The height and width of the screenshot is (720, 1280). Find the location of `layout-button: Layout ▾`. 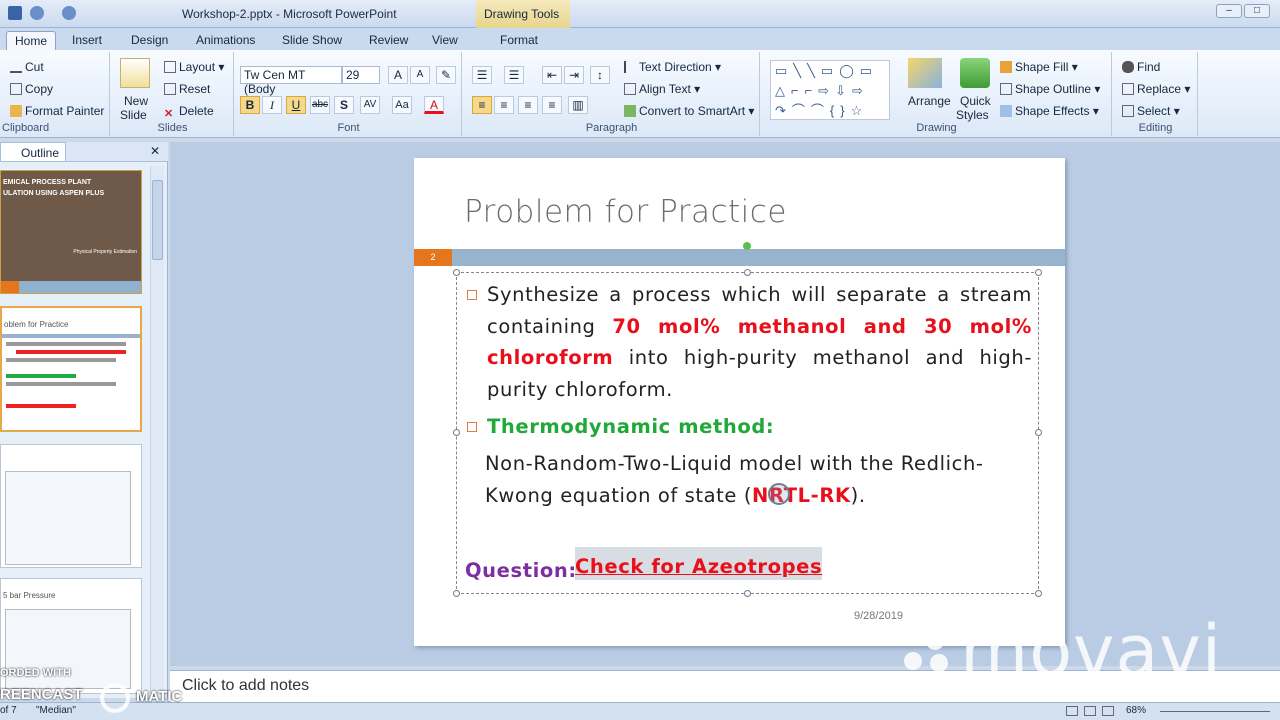

layout-button: Layout ▾ is located at coordinates (194, 67).